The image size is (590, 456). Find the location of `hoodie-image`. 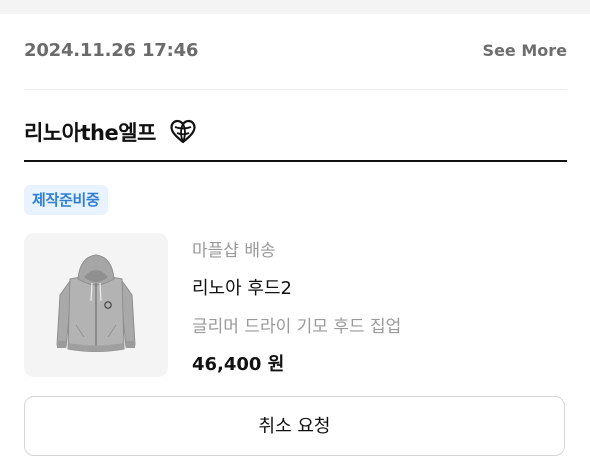

hoodie-image is located at coordinates (96, 303).